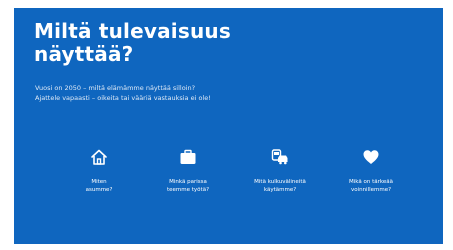  I want to click on topic-wellbeing: Mikä on tärkeää voinnillemme?, so click(371, 171).